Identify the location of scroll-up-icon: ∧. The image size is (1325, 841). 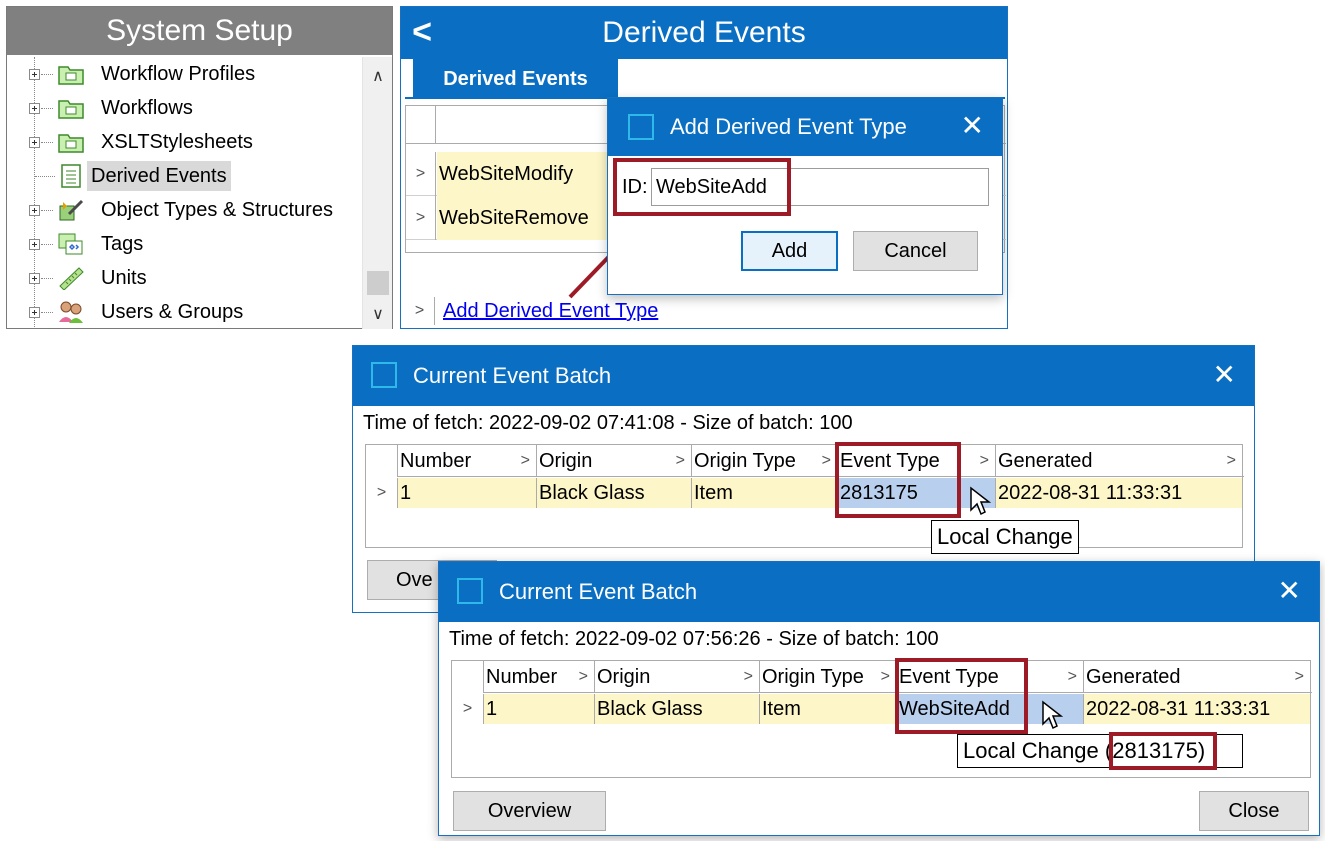
(378, 77).